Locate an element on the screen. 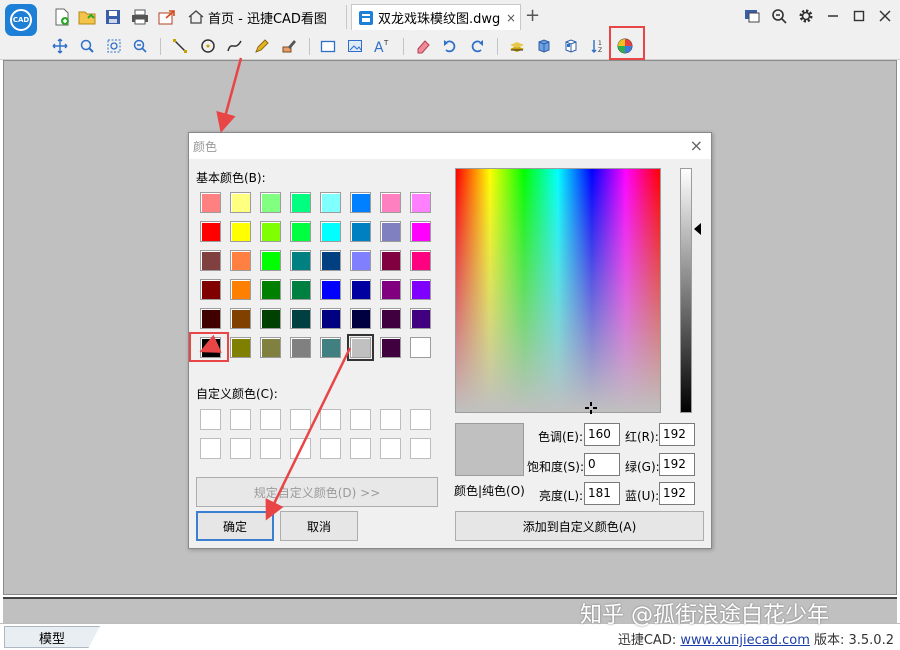 The image size is (900, 650). new-file-icon is located at coordinates (62, 17).